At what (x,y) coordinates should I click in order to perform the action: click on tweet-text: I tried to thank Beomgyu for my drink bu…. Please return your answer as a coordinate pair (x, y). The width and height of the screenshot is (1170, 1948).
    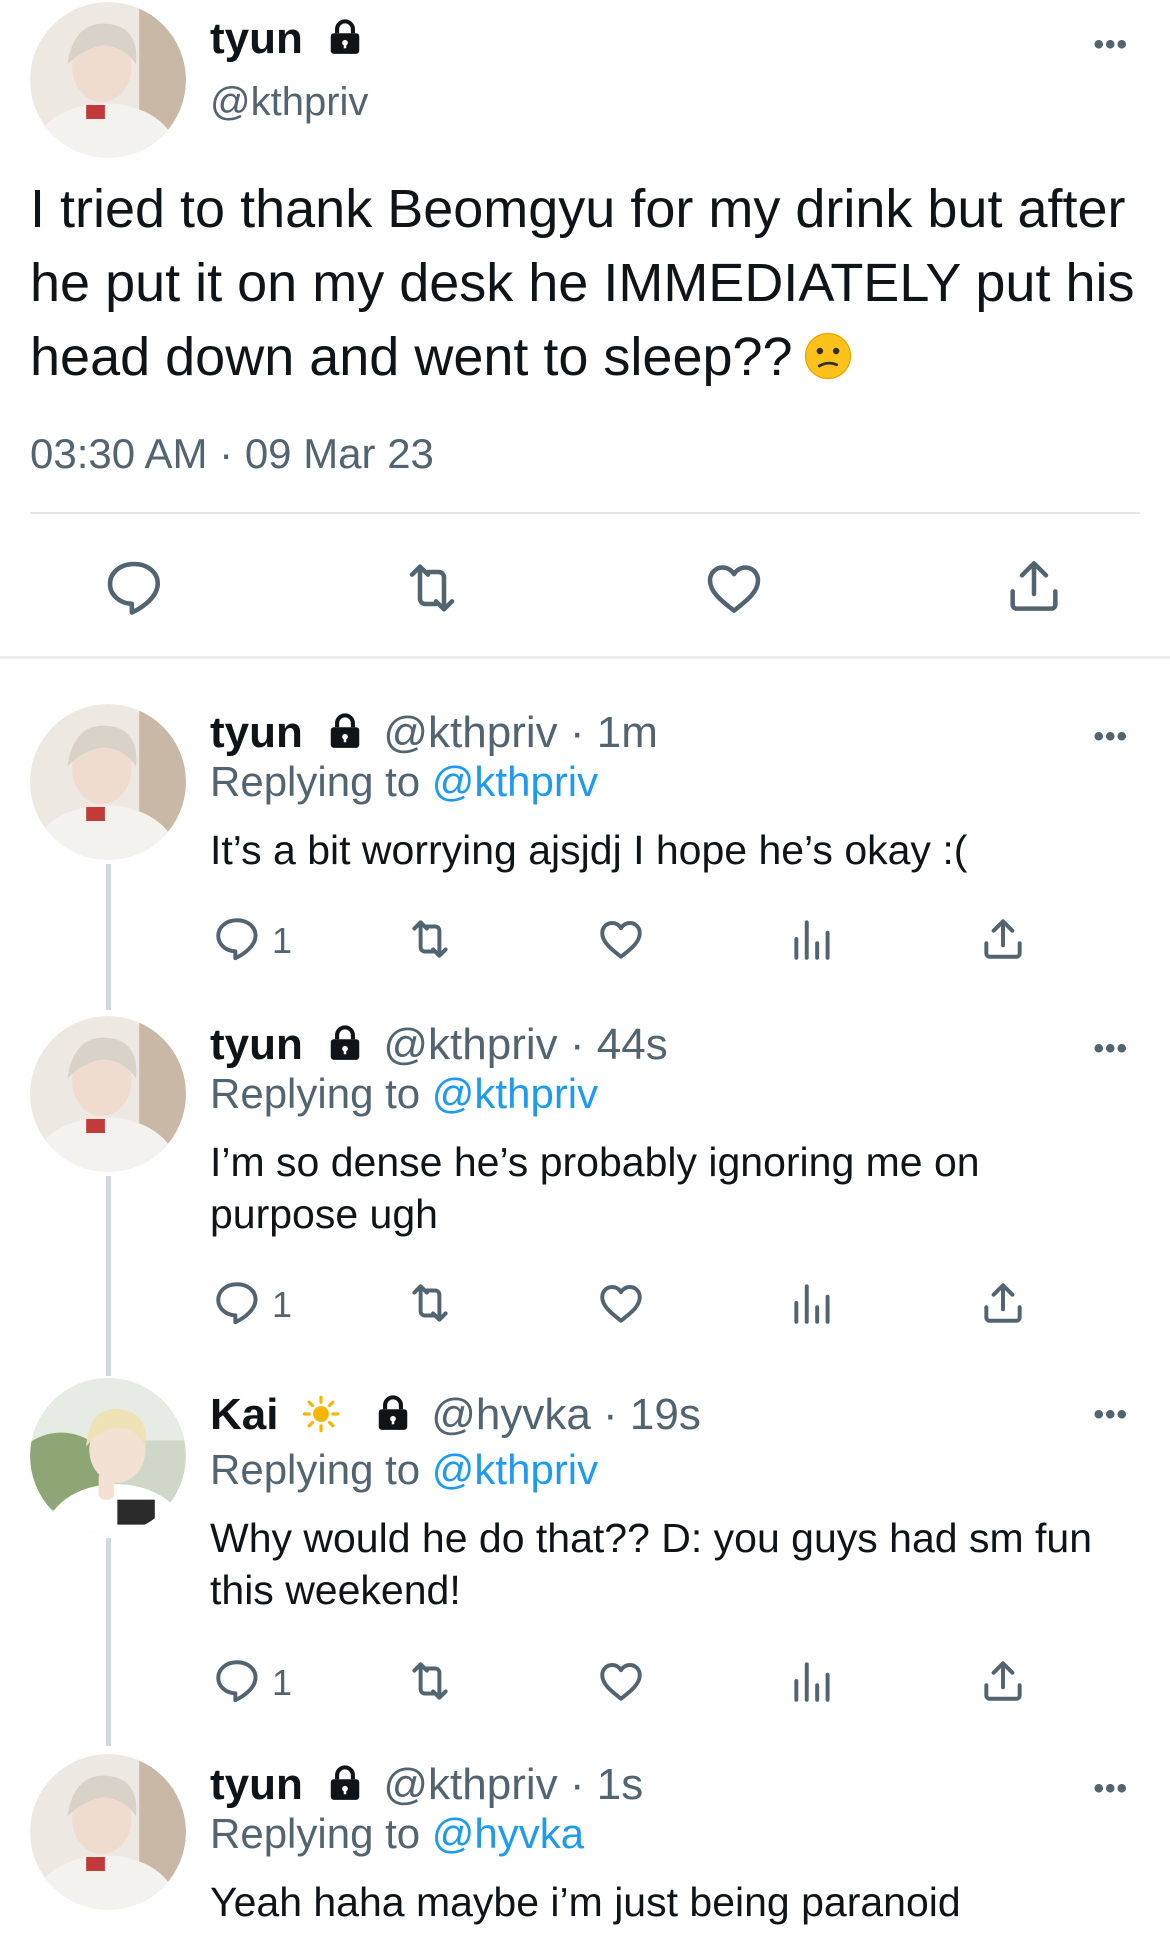
    Looking at the image, I should click on (590, 283).